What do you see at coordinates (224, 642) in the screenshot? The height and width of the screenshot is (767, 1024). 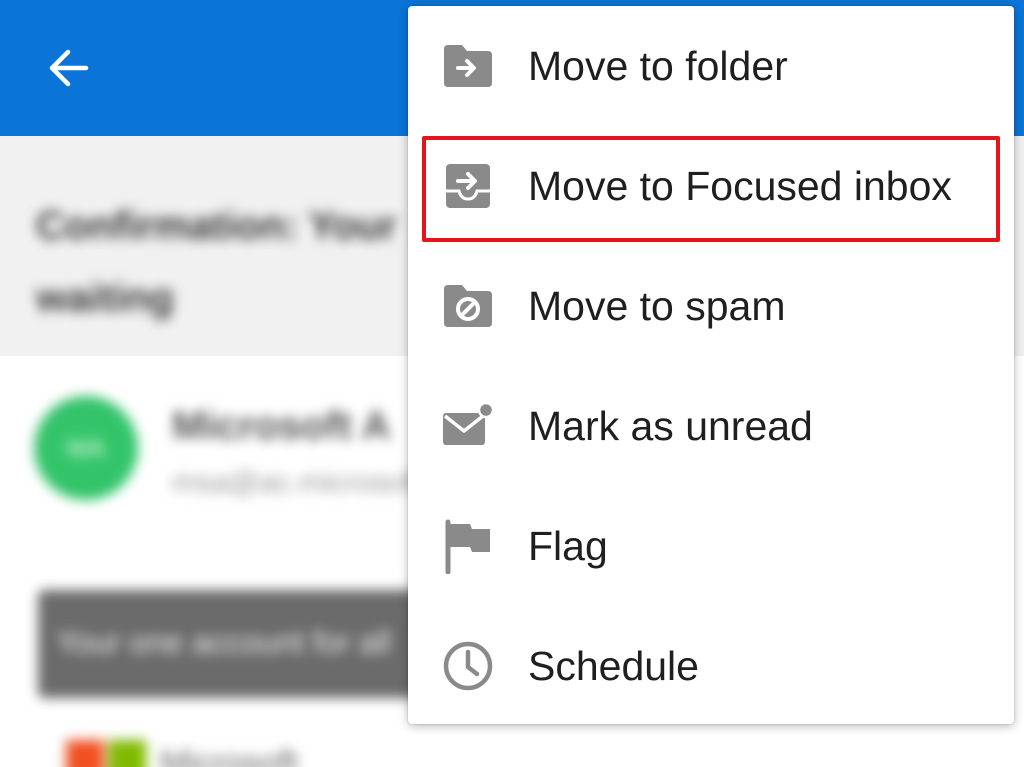 I see `email-banner-text: Your one account for all` at bounding box center [224, 642].